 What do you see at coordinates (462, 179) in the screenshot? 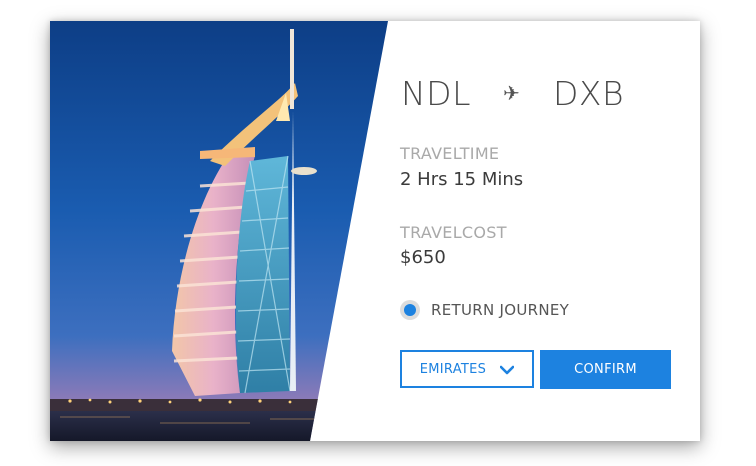
I see `travel-time-value: 2 Hrs 15 Mins` at bounding box center [462, 179].